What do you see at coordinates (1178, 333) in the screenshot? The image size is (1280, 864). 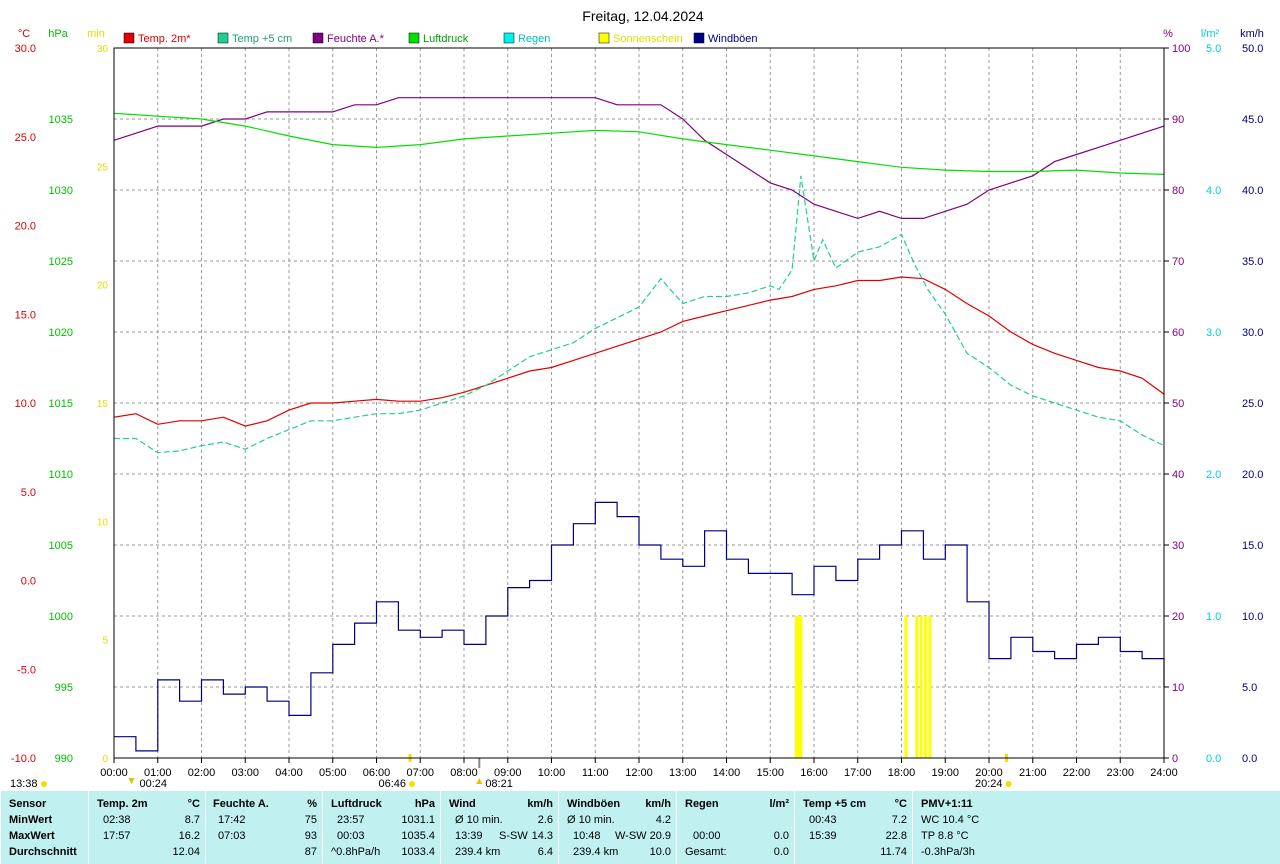 I see `humidity-tick-label: 60` at bounding box center [1178, 333].